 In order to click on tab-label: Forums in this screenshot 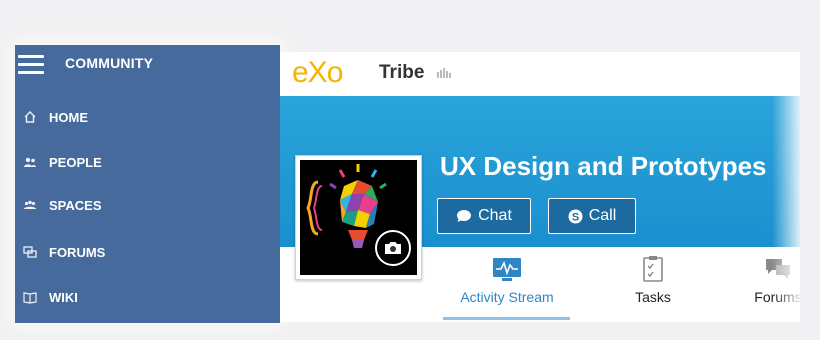, I will do `click(777, 297)`.